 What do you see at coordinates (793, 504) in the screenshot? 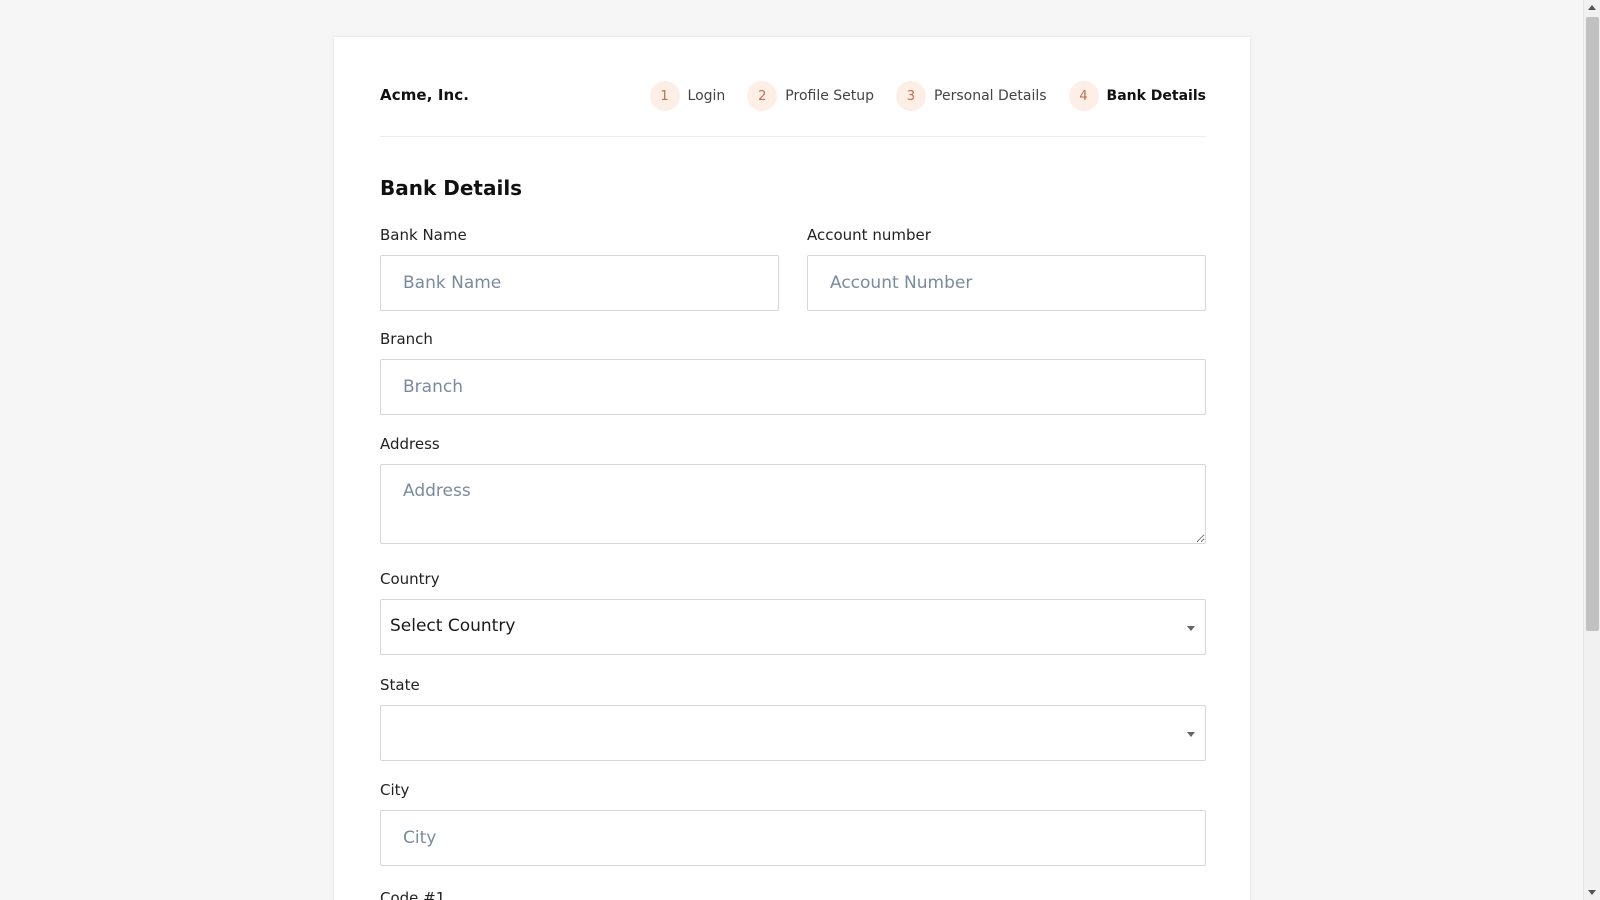
I see `address-textarea` at bounding box center [793, 504].